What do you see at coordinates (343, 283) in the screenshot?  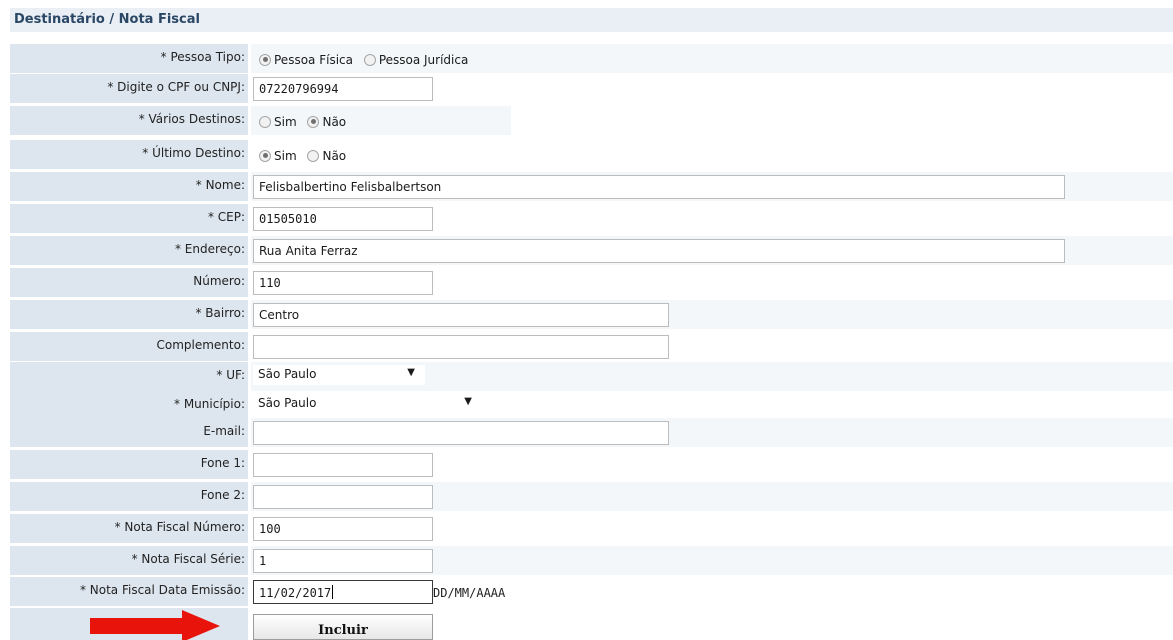 I see `numero-input: 110` at bounding box center [343, 283].